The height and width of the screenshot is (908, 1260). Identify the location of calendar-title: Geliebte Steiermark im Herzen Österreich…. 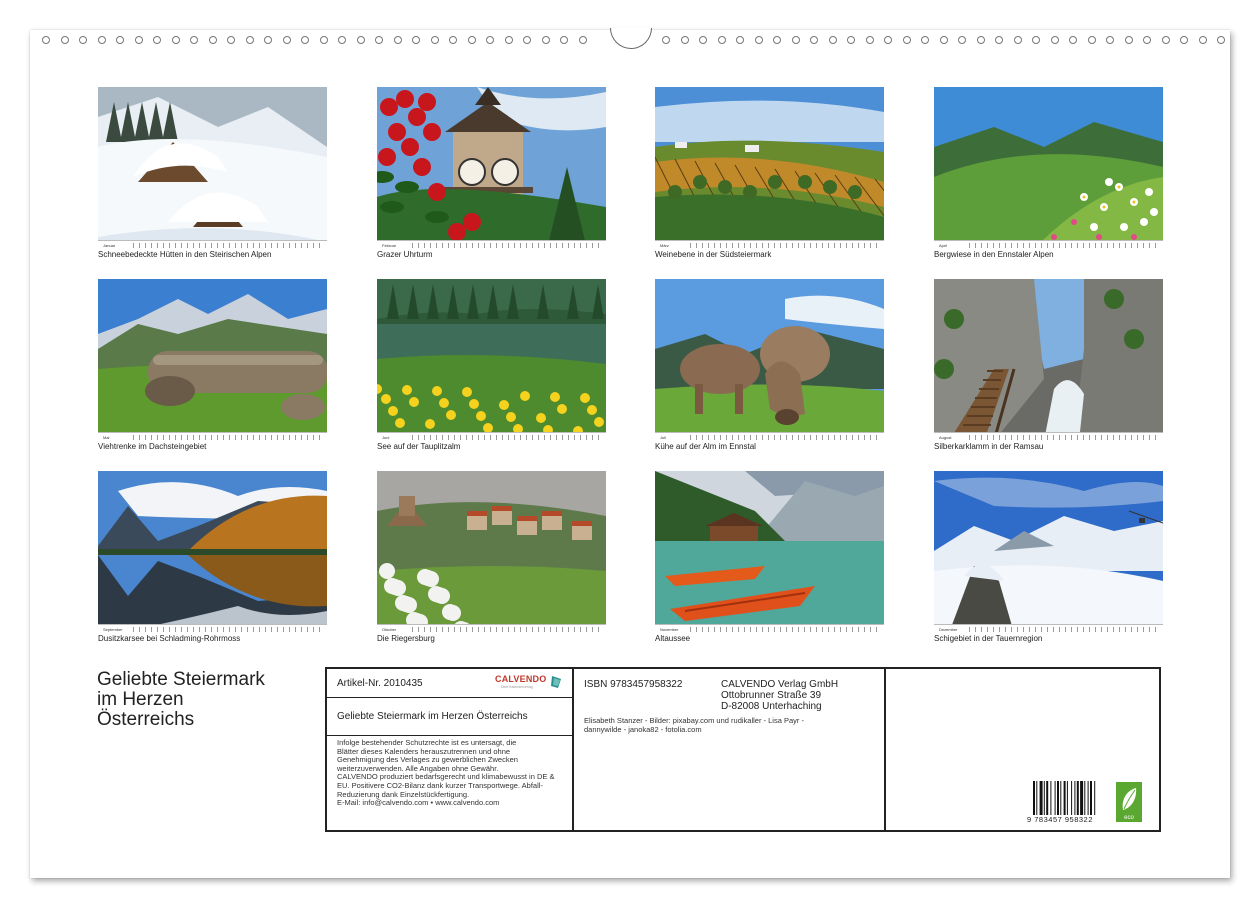
(181, 700).